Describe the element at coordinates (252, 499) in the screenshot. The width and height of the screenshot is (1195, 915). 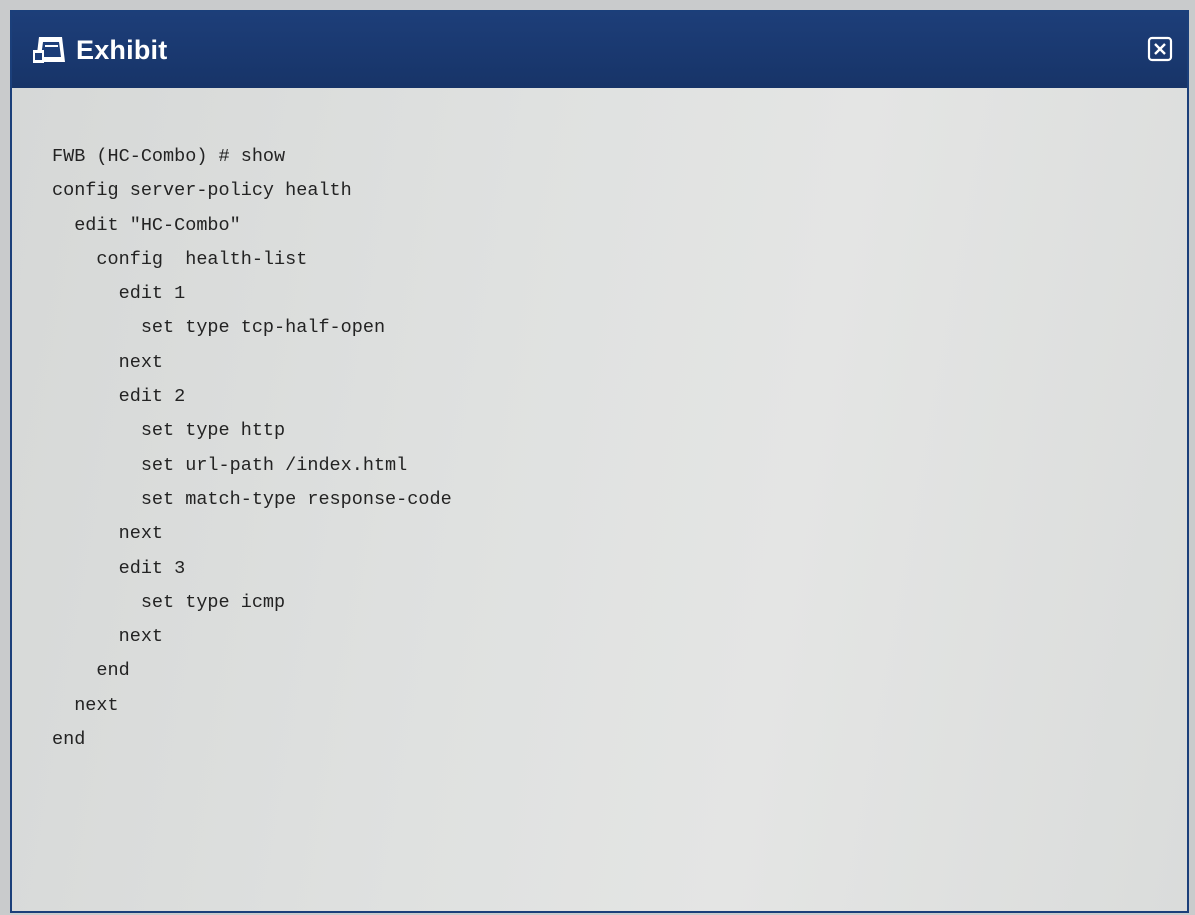
I see `code-line: set match-type response-code` at that location.